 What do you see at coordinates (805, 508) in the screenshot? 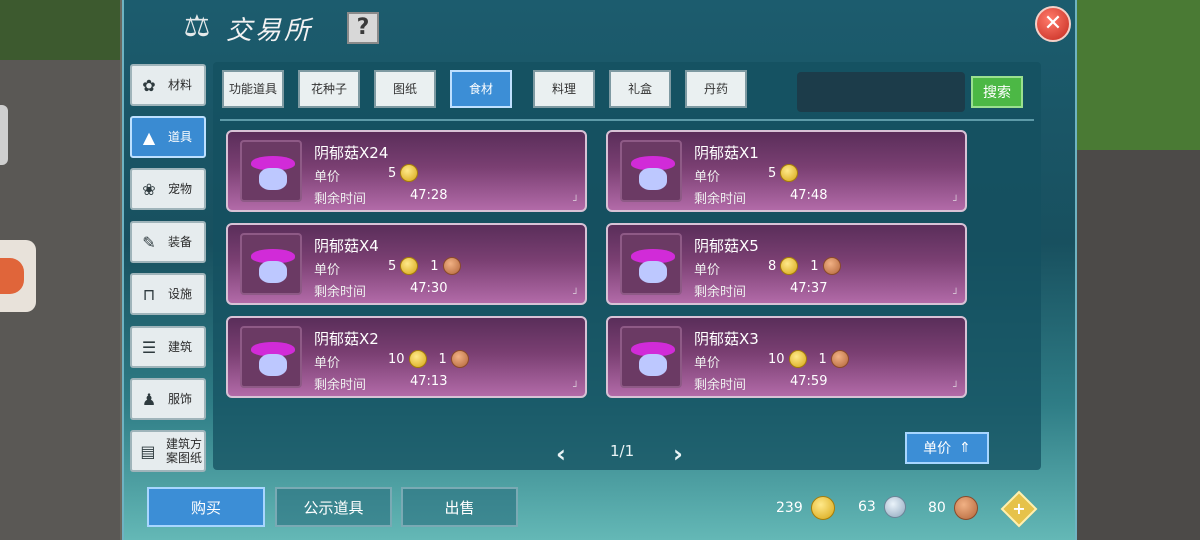
I see `gold-balance: 239` at bounding box center [805, 508].